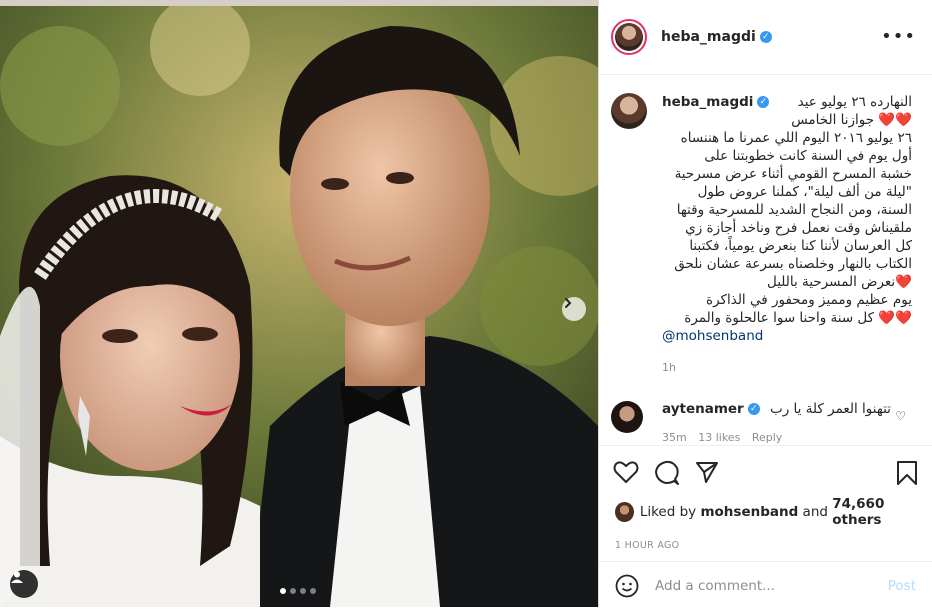 The image size is (932, 609). What do you see at coordinates (298, 591) in the screenshot?
I see `carousel-indicators` at bounding box center [298, 591].